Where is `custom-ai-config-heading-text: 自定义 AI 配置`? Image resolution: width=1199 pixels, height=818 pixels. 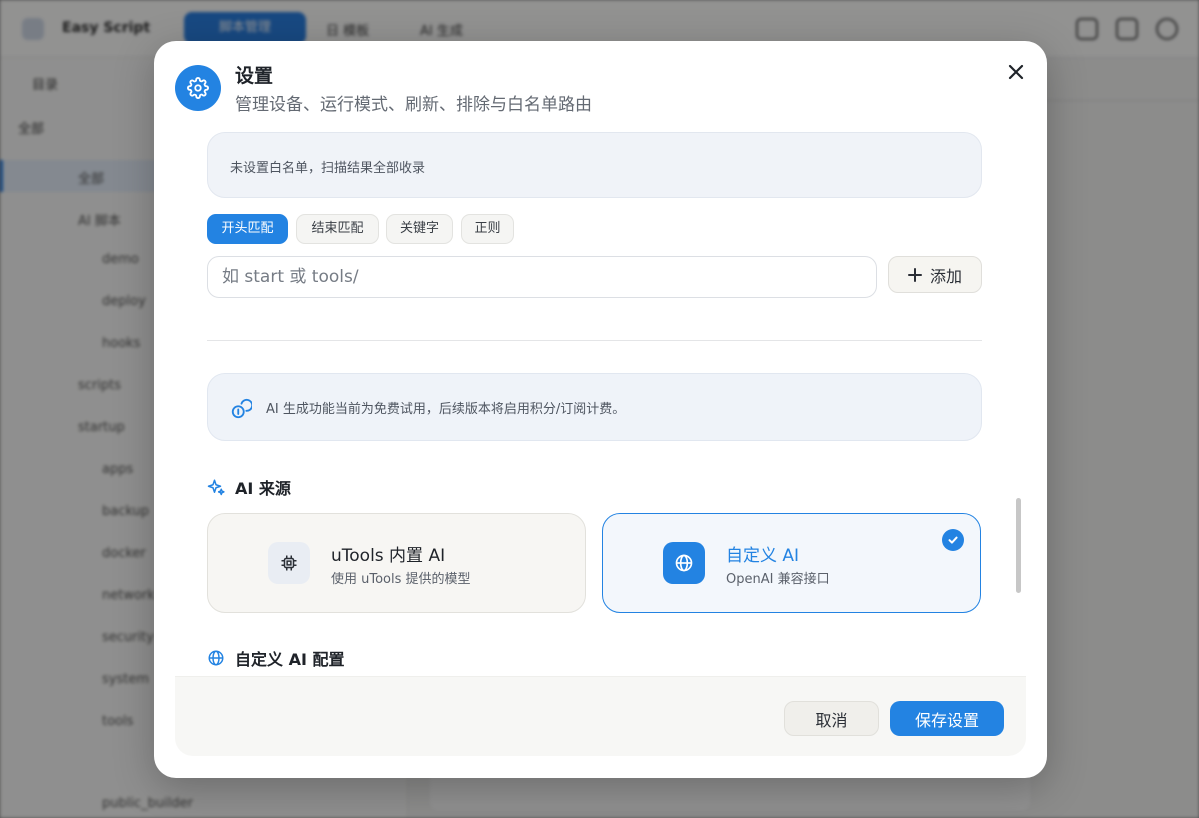 custom-ai-config-heading-text: 自定义 AI 配置 is located at coordinates (290, 659).